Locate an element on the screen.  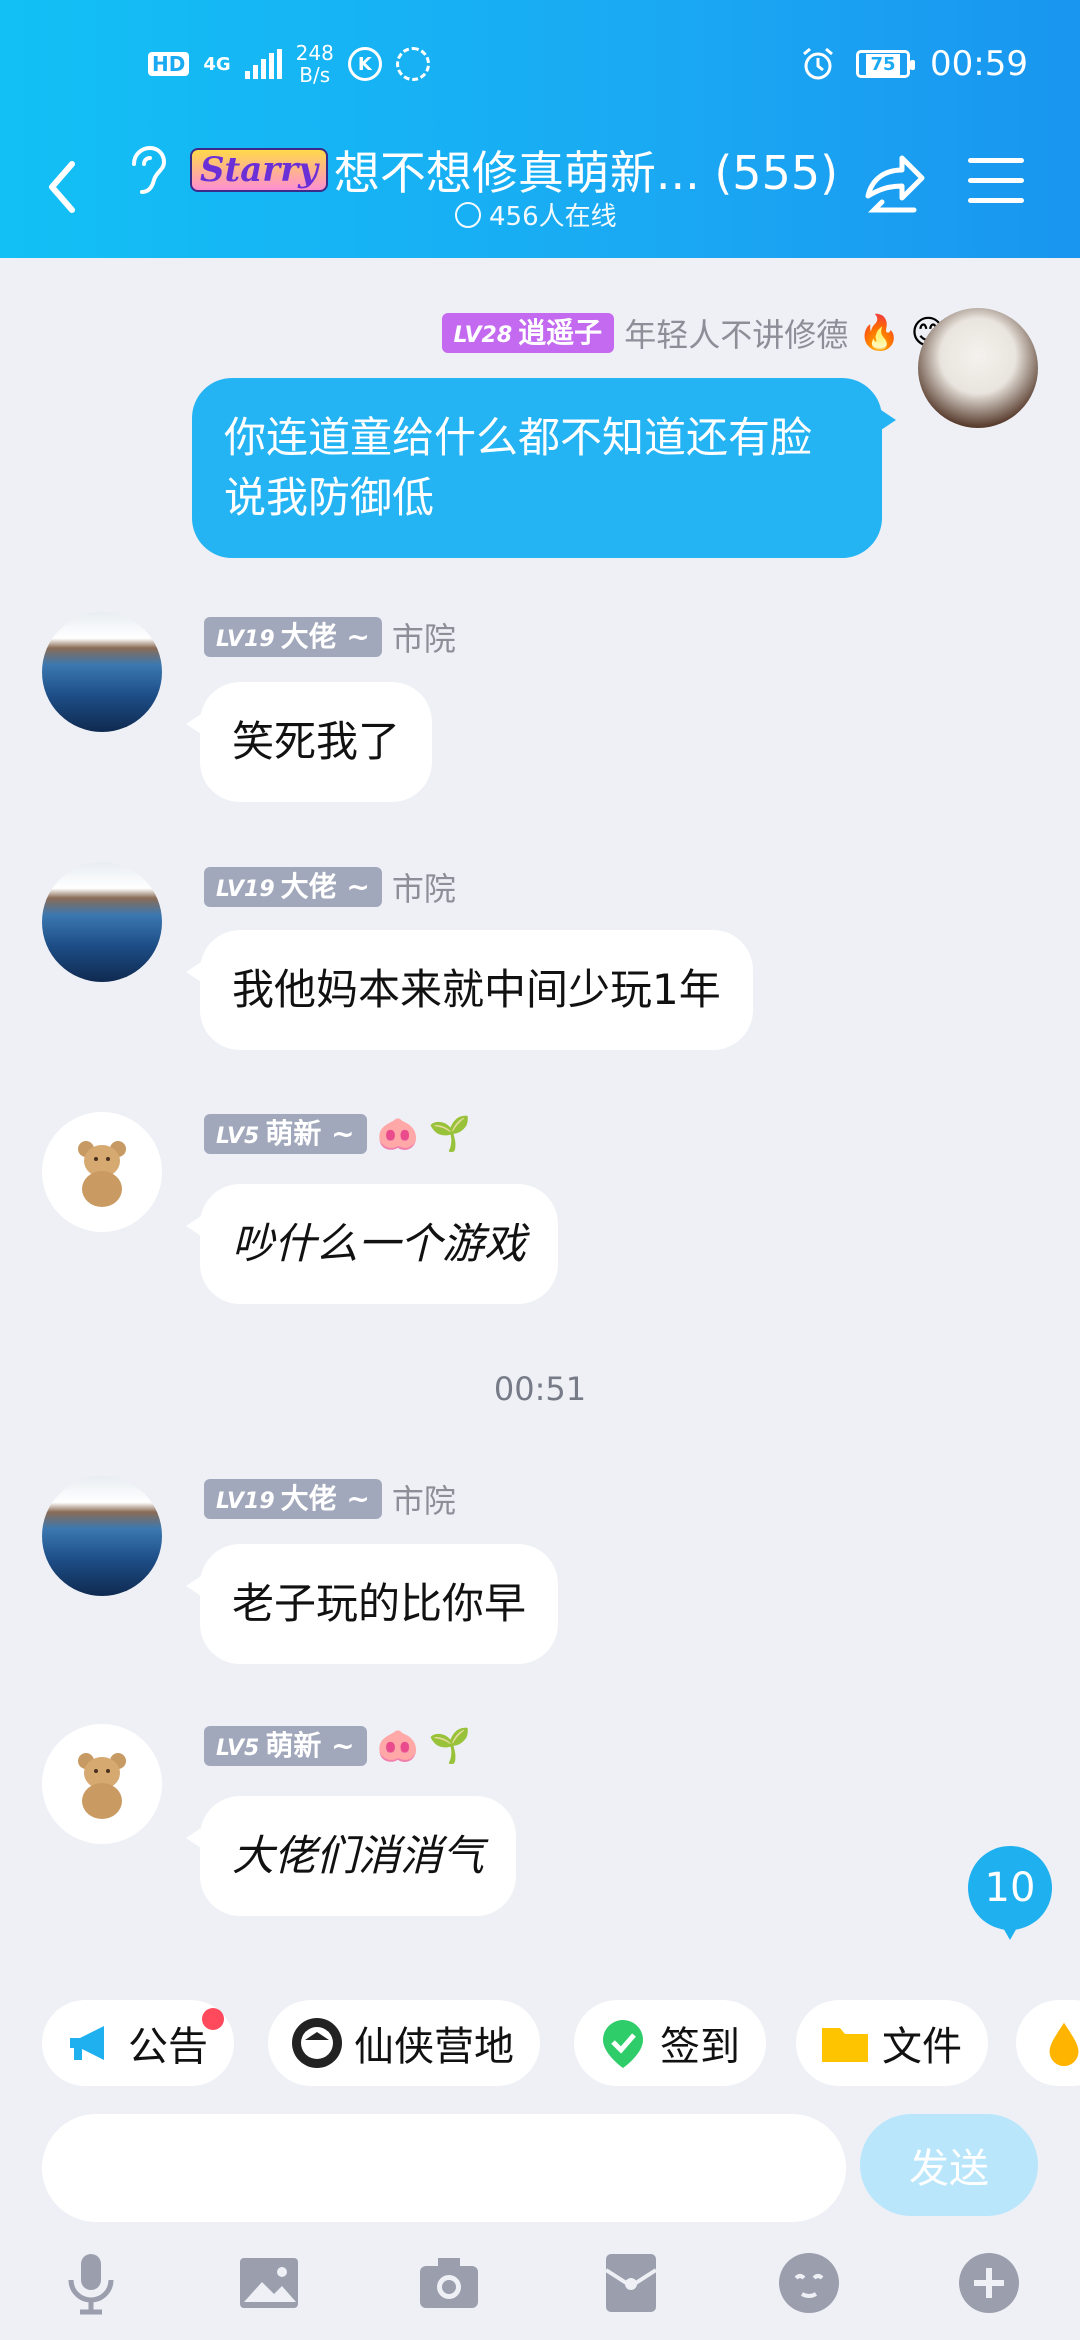
camera-icon is located at coordinates (449, 2283).